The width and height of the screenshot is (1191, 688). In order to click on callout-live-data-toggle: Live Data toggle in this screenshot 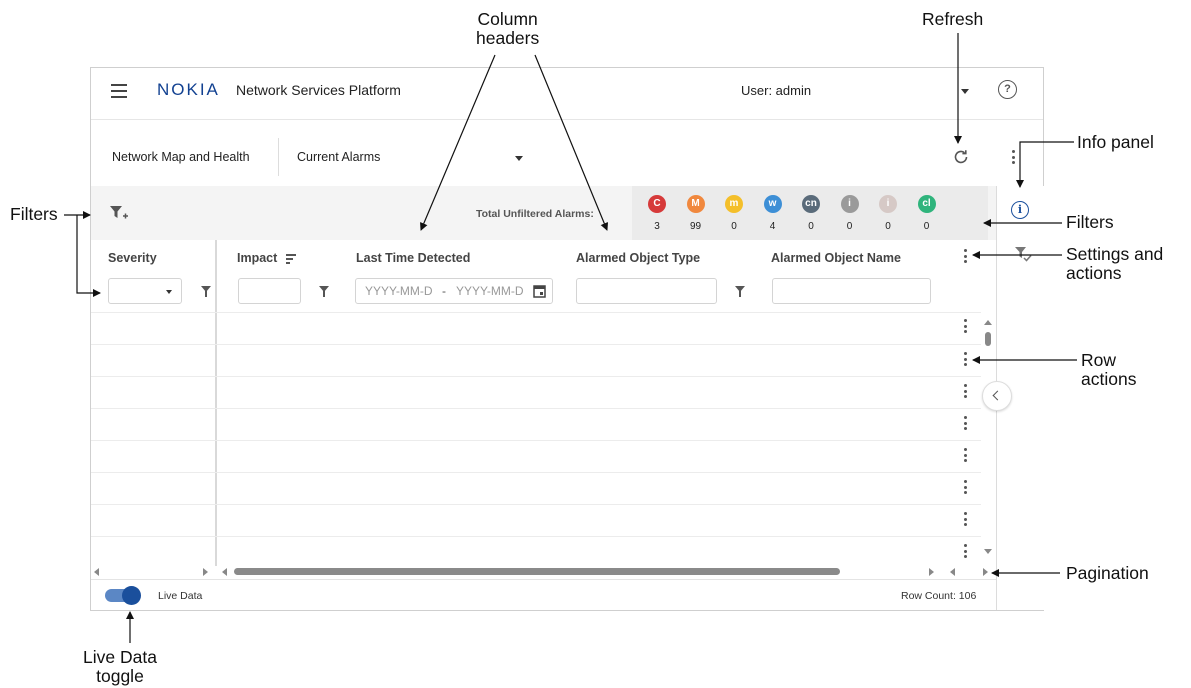, I will do `click(120, 666)`.